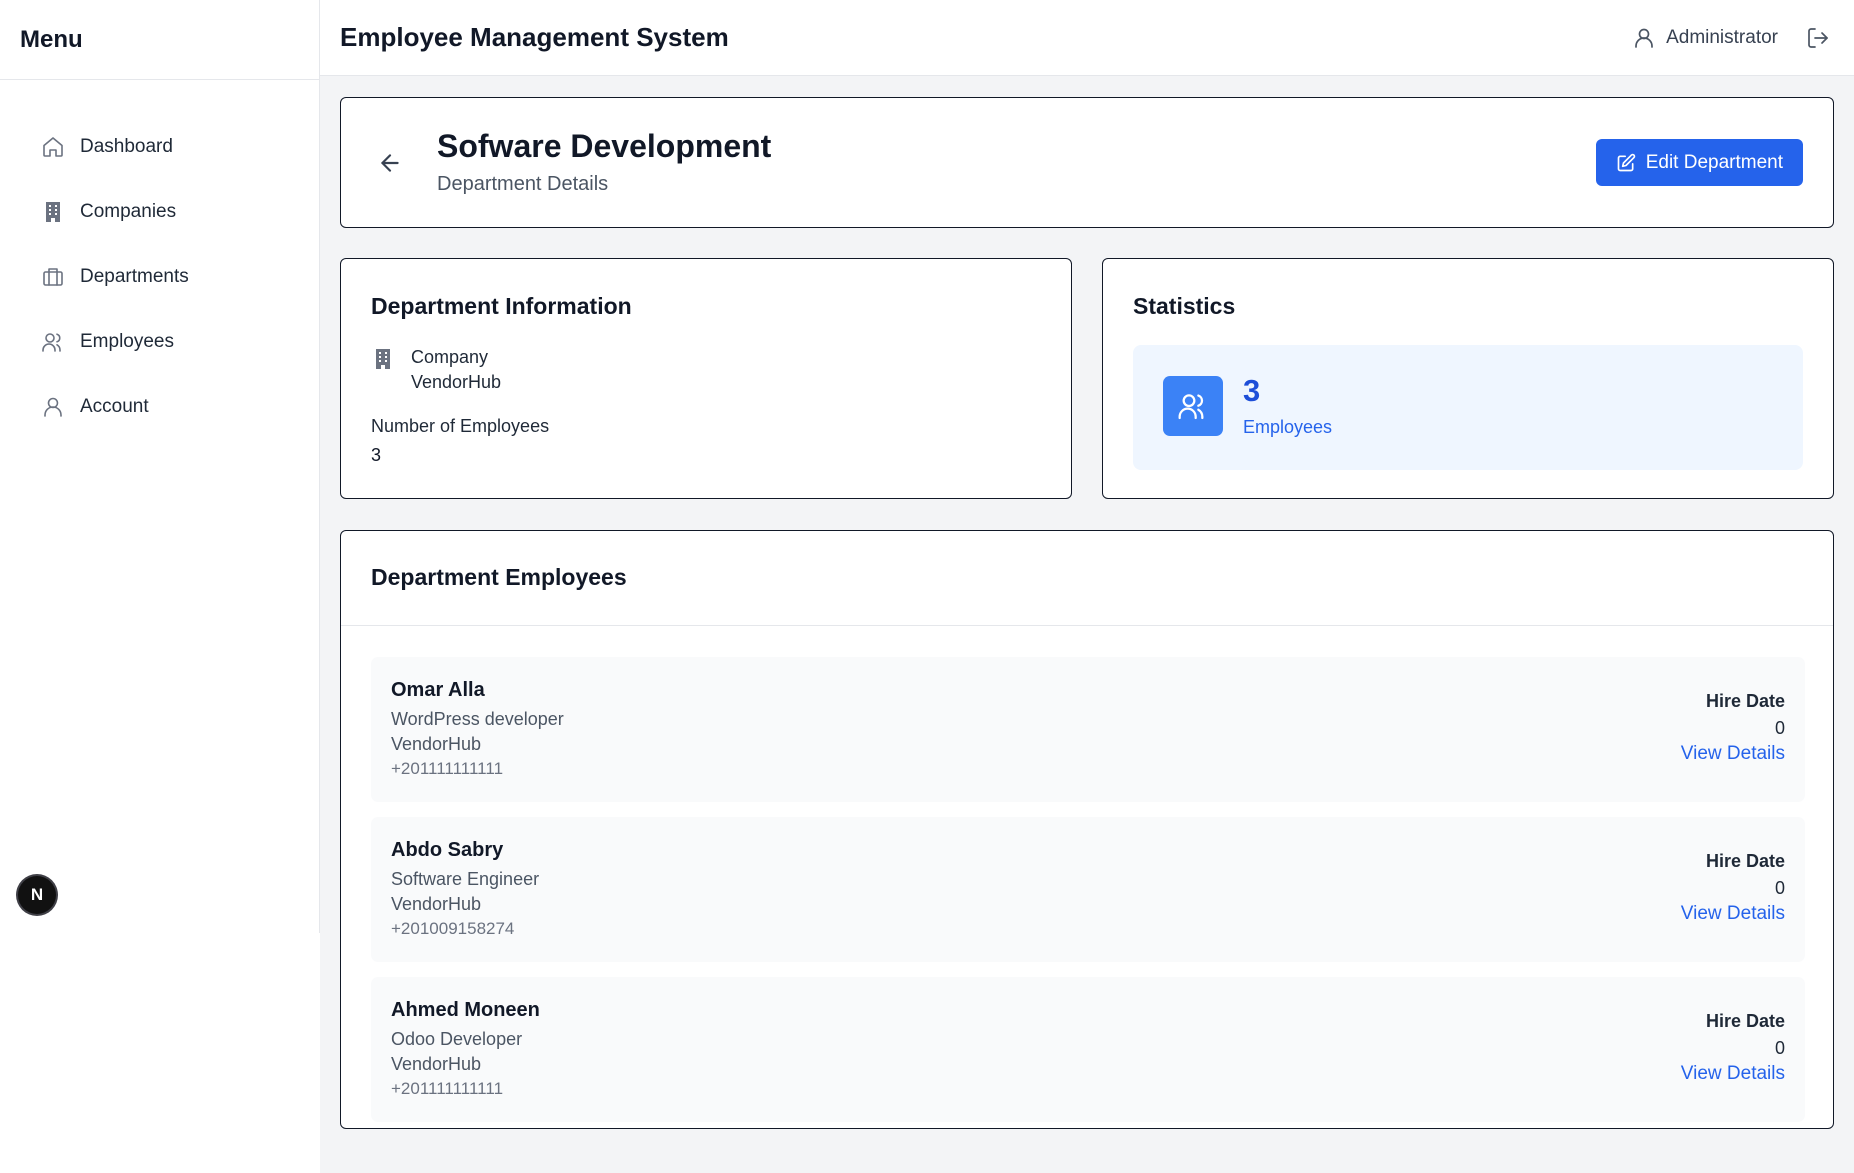 Image resolution: width=1854 pixels, height=1173 pixels. I want to click on edit-icon, so click(1626, 162).